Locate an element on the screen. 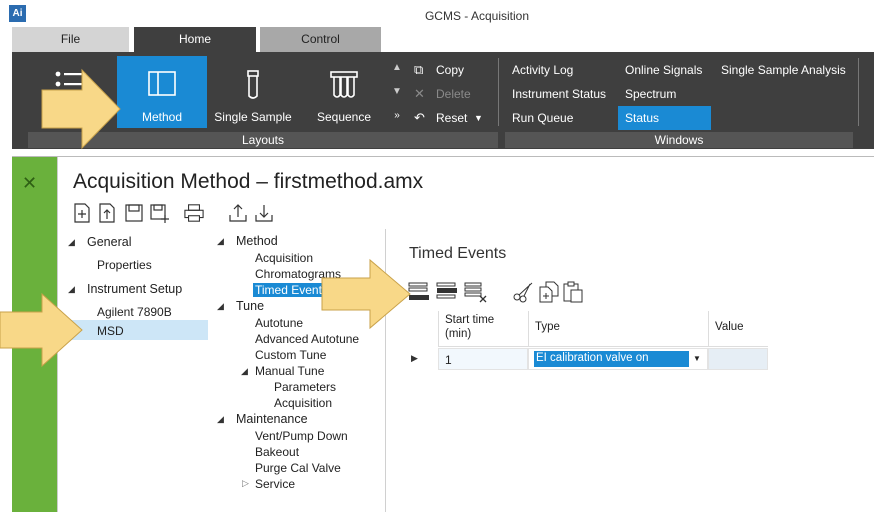  ribbon-separator-end is located at coordinates (858, 92).